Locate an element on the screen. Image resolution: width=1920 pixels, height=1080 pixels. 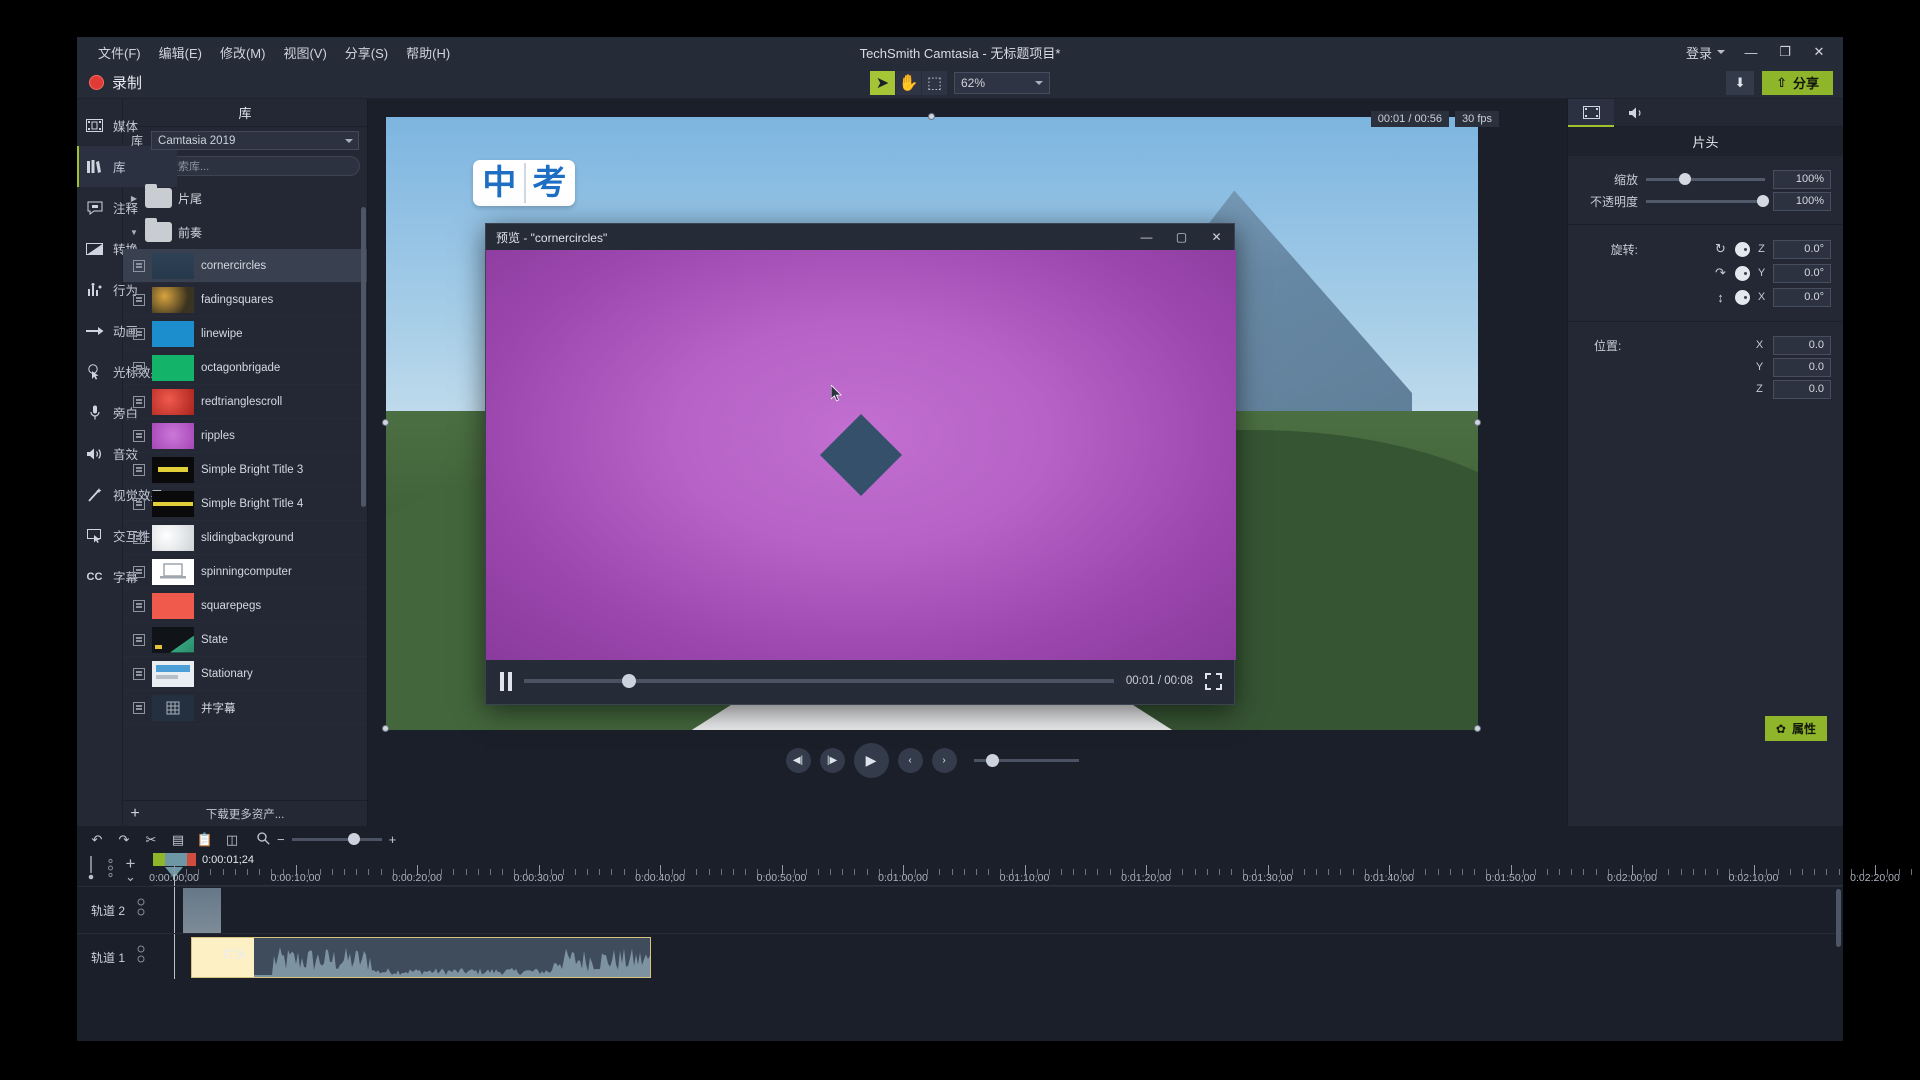
list-item: cornercircles is located at coordinates (245, 266).